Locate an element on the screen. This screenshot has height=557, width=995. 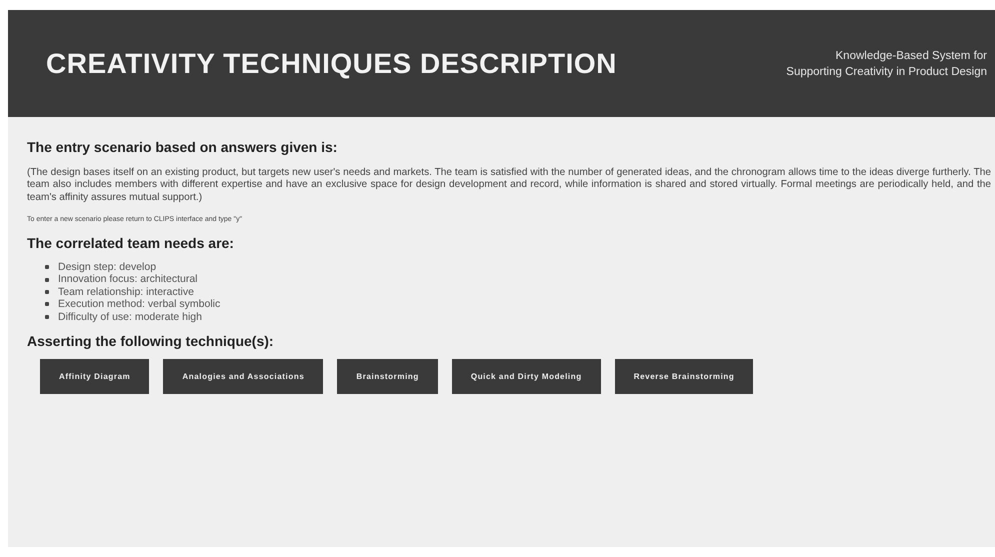
section-heading: The entry scenario based on answers given is: is located at coordinates (182, 147).